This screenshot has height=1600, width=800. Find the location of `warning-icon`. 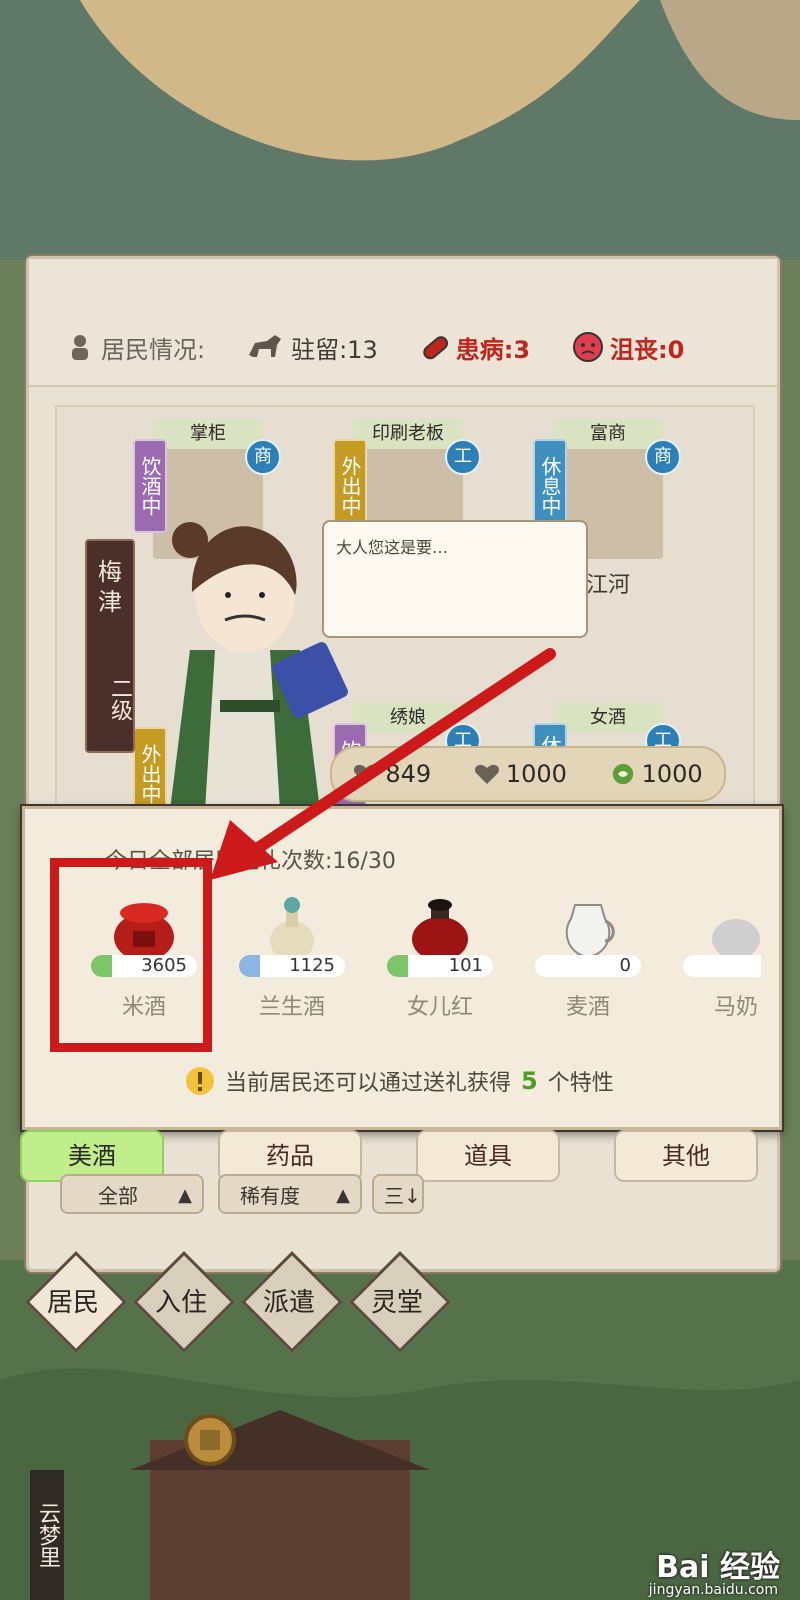

warning-icon is located at coordinates (200, 1081).